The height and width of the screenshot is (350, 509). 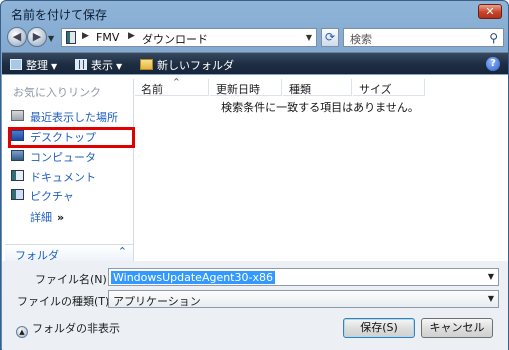 I want to click on filetype-value: アプリケーション, so click(x=157, y=301).